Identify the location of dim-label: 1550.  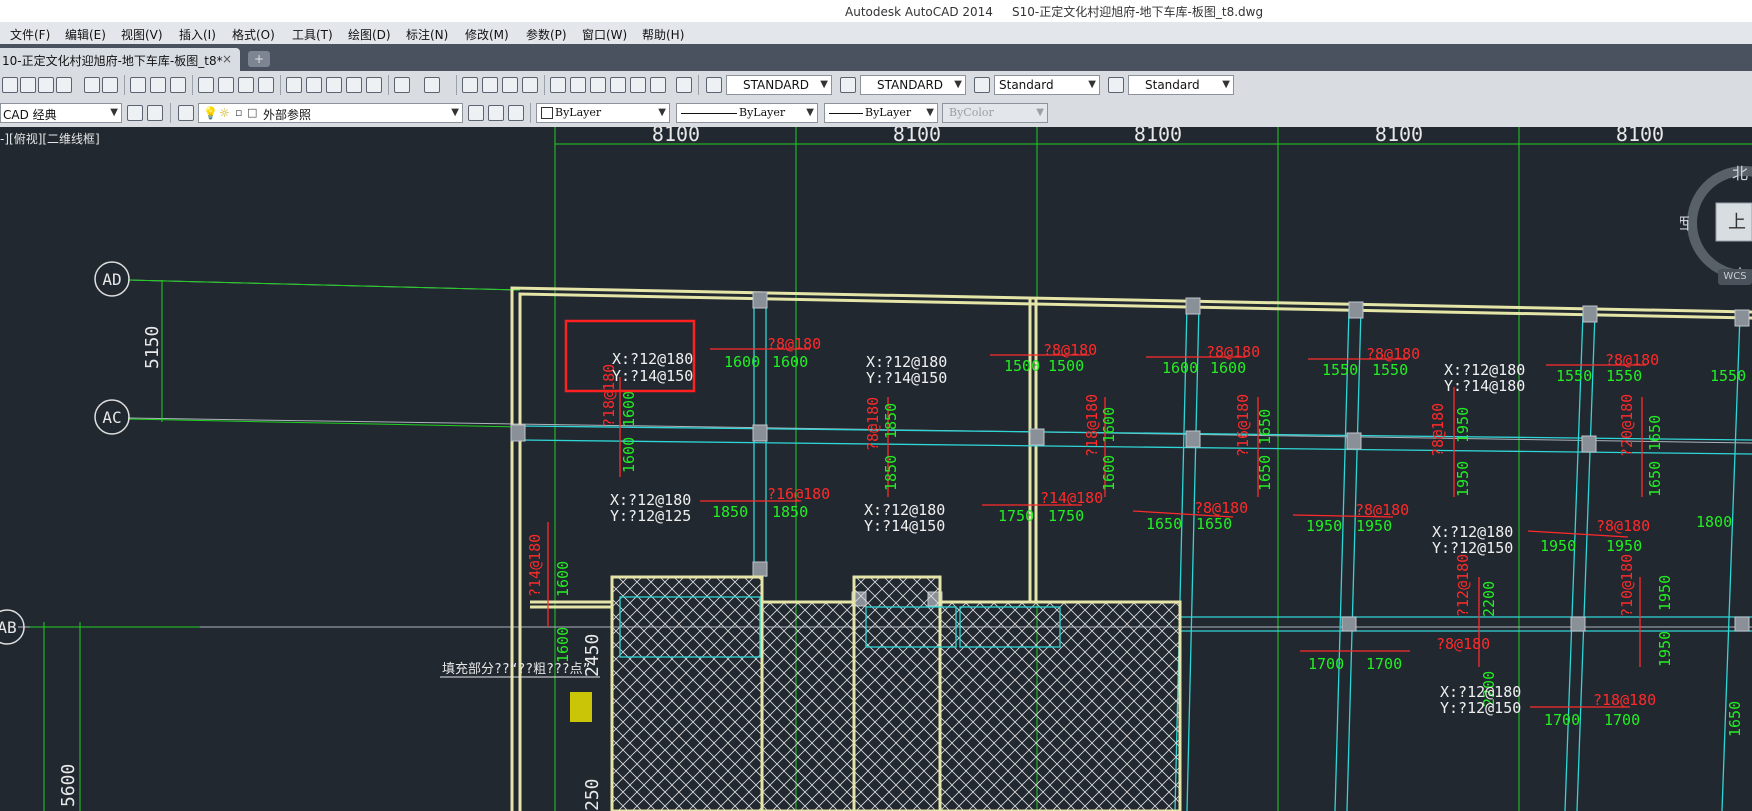
(1728, 376).